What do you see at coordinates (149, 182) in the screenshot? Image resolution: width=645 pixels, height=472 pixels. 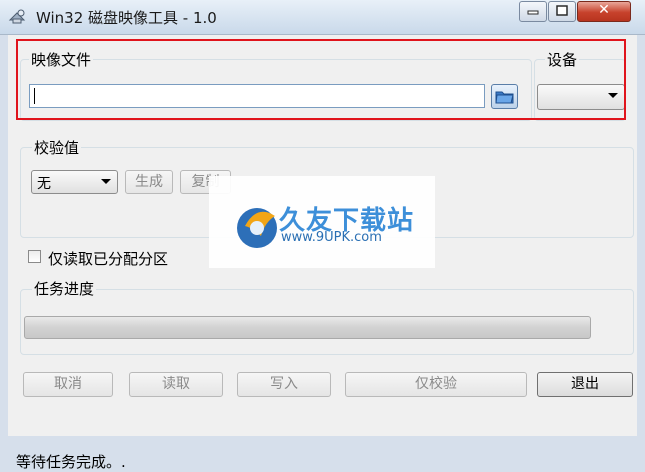 I see `generate-button: 生成` at bounding box center [149, 182].